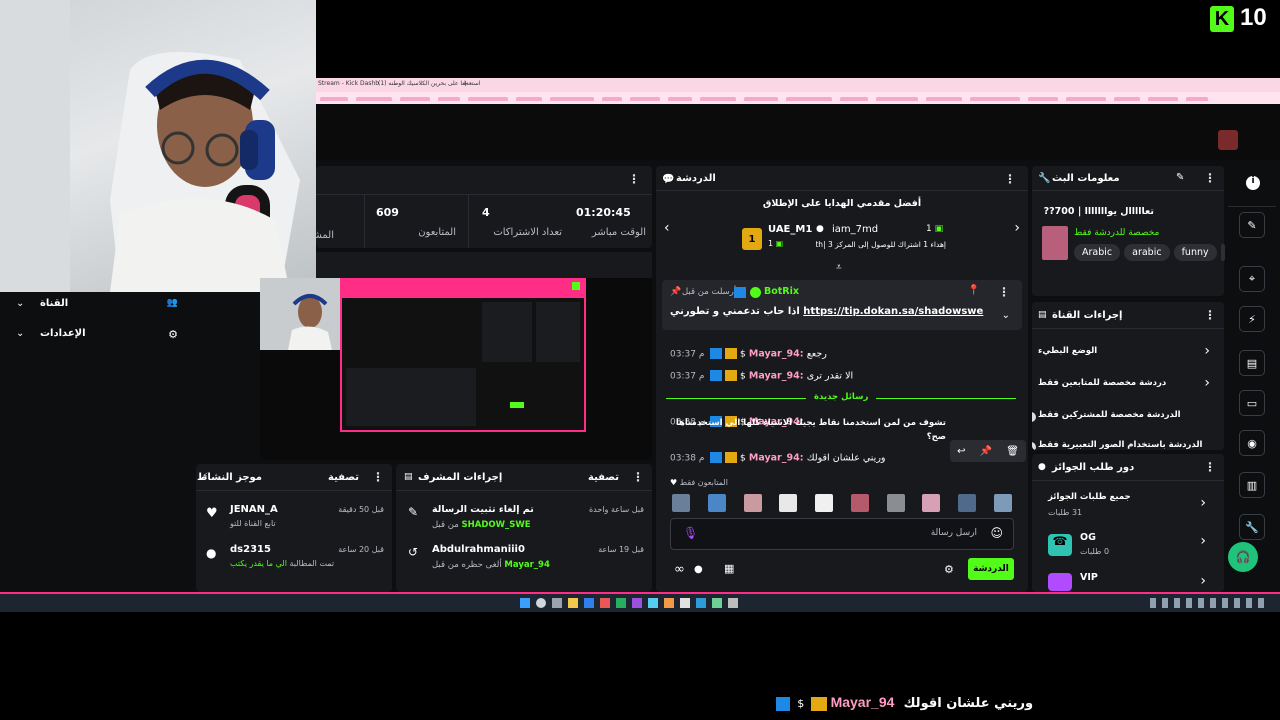 This screenshot has width=1280, height=720. I want to click on menu-item-channel: ⌄ القناة 👥, so click(99, 305).